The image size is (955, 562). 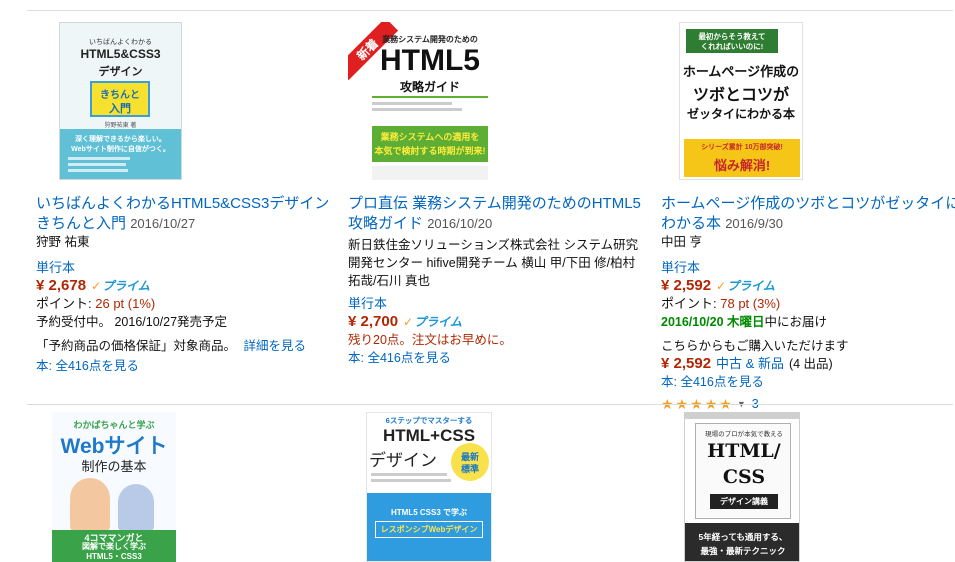 What do you see at coordinates (742, 542) in the screenshot?
I see `cover-band: 5年経っても通用する、 最強・最新テクニック` at bounding box center [742, 542].